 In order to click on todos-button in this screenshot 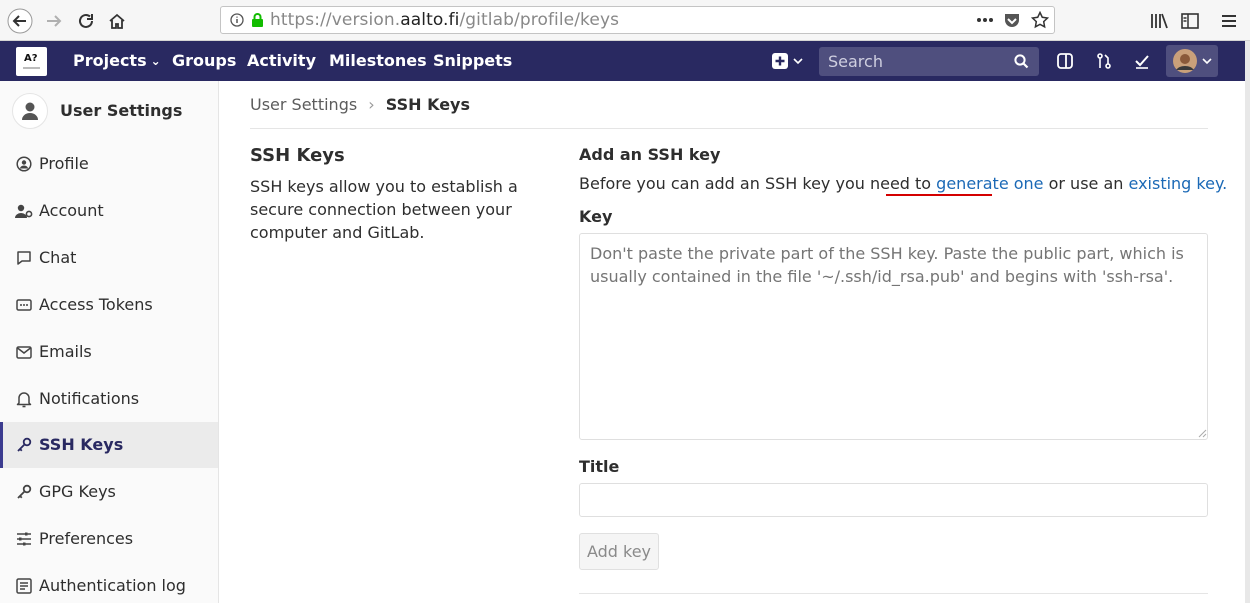, I will do `click(1142, 61)`.